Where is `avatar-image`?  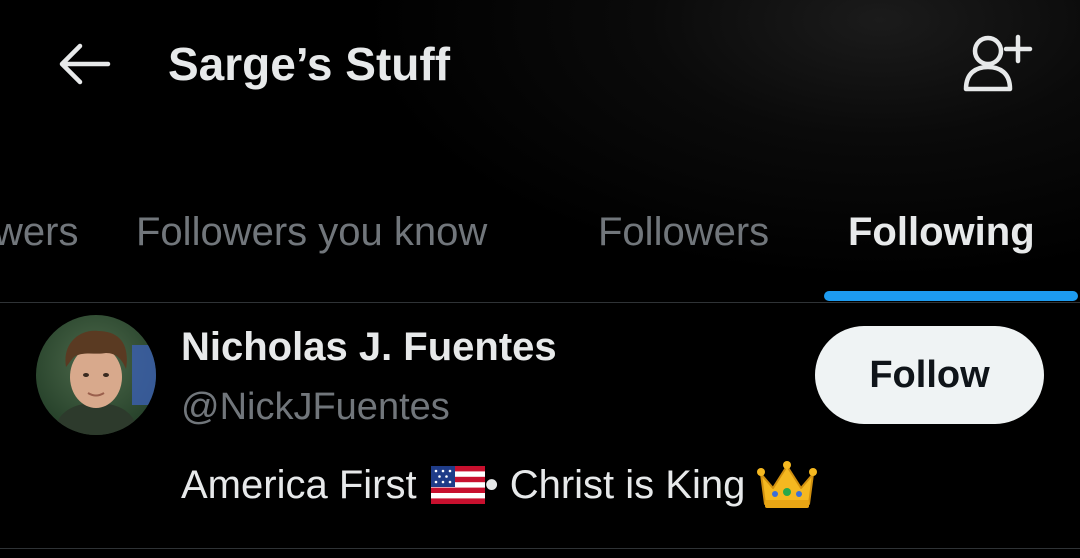 avatar-image is located at coordinates (96, 375).